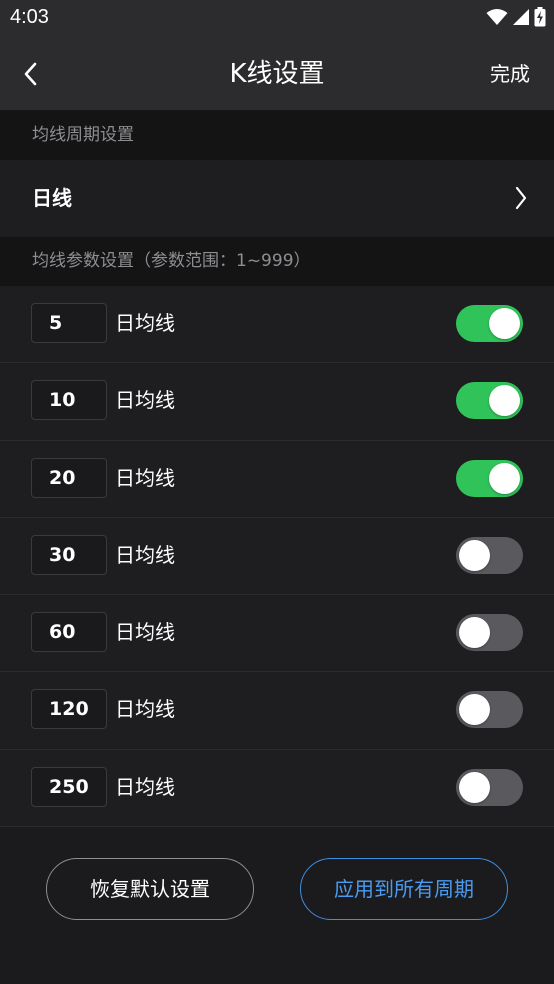 Image resolution: width=554 pixels, height=984 pixels. Describe the element at coordinates (277, 135) in the screenshot. I see `section-header-period: 均线周期设置` at that location.